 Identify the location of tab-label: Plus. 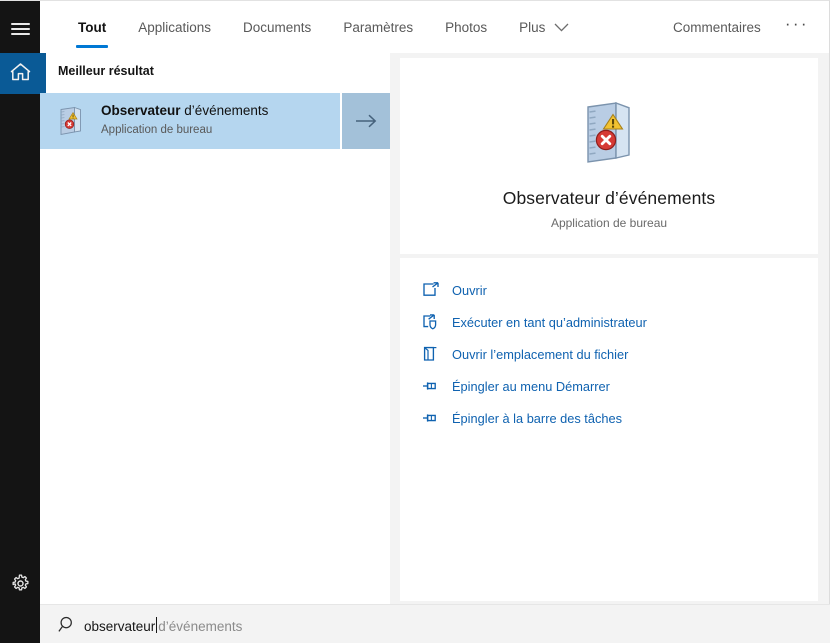
(532, 27).